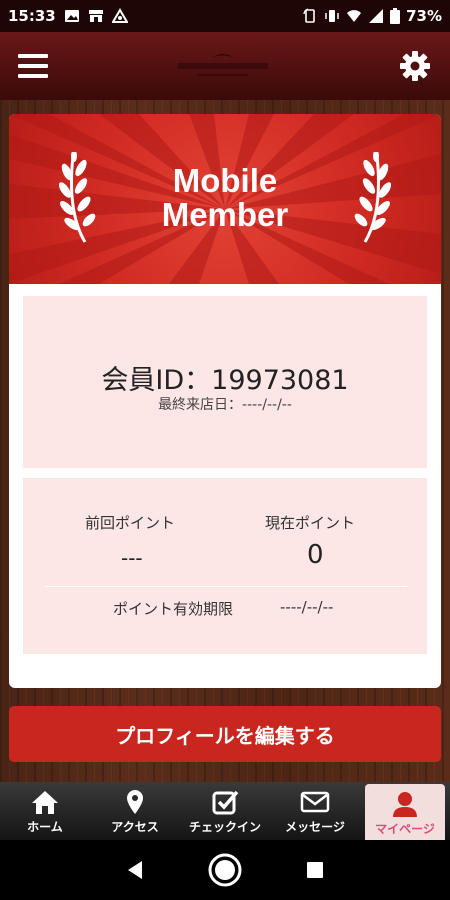 The image size is (450, 900). Describe the element at coordinates (226, 586) in the screenshot. I see `divider` at that location.